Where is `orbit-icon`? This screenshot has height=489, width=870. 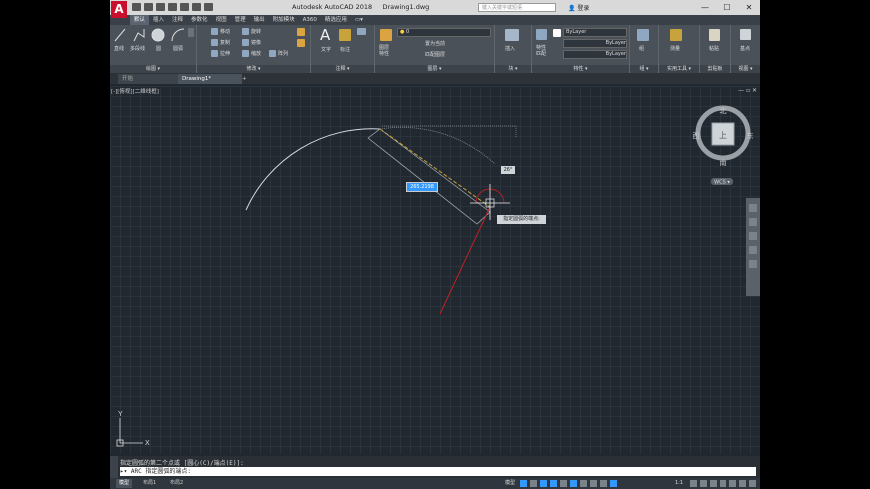
orbit-icon is located at coordinates (753, 250).